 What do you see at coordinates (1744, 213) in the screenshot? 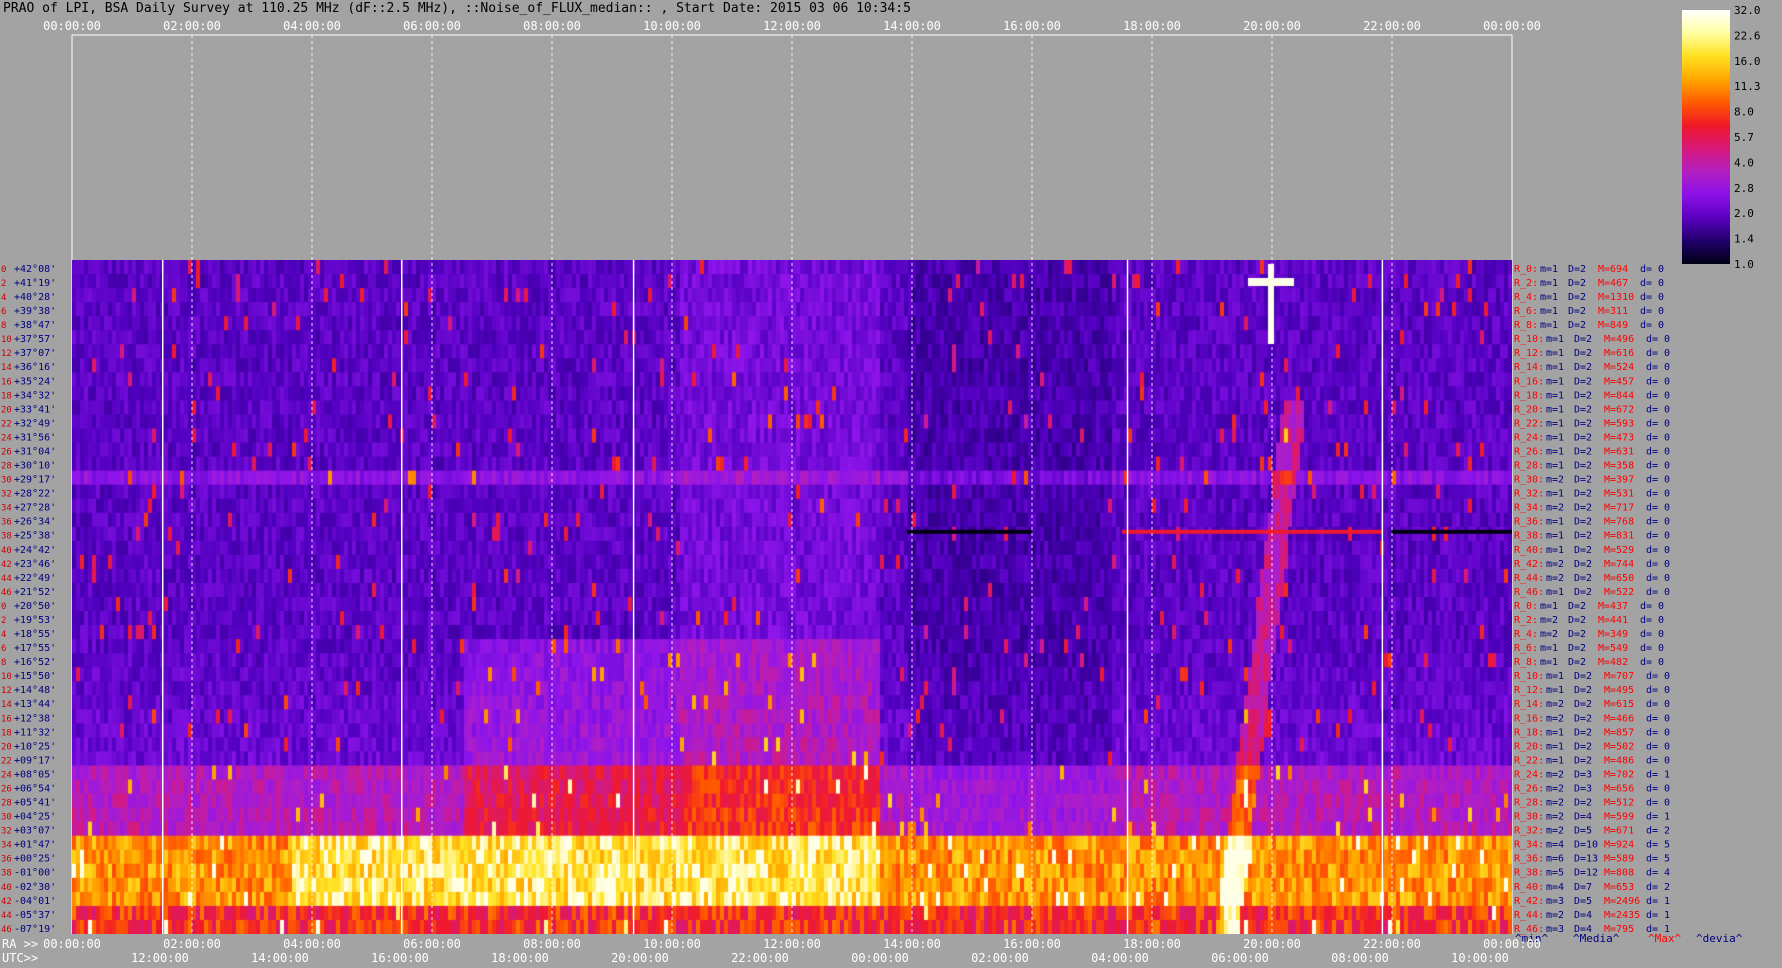
I see `colorbar-tick: 2.0` at bounding box center [1744, 213].